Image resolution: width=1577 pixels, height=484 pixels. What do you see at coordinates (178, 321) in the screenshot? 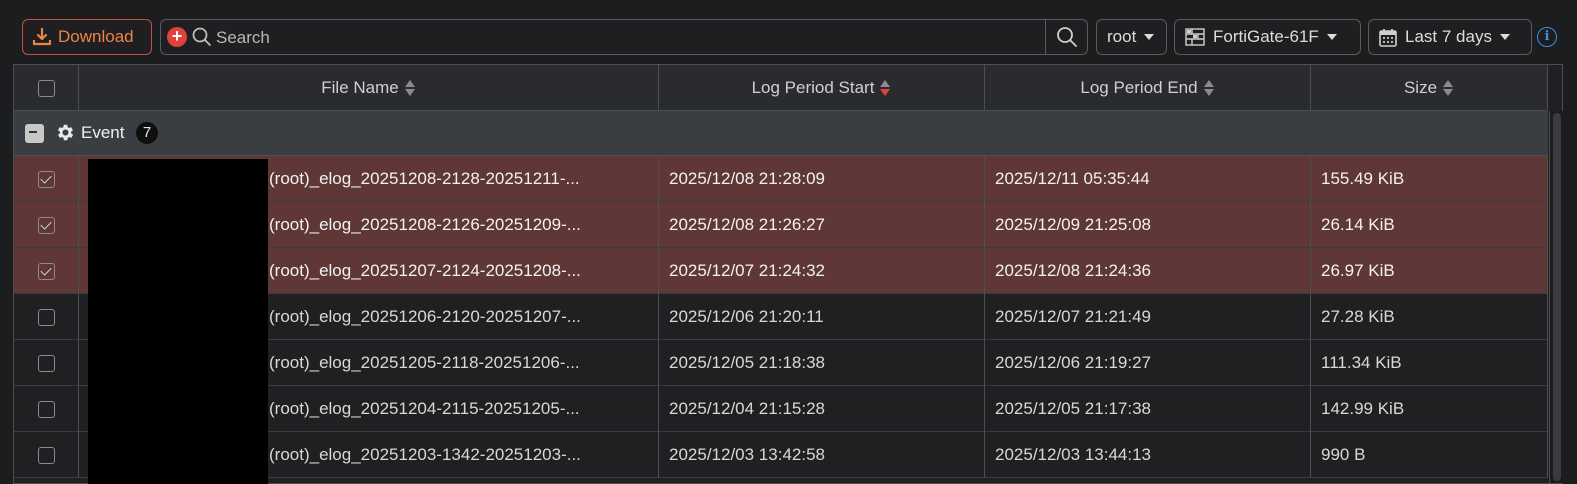
I see `redaction-block` at bounding box center [178, 321].